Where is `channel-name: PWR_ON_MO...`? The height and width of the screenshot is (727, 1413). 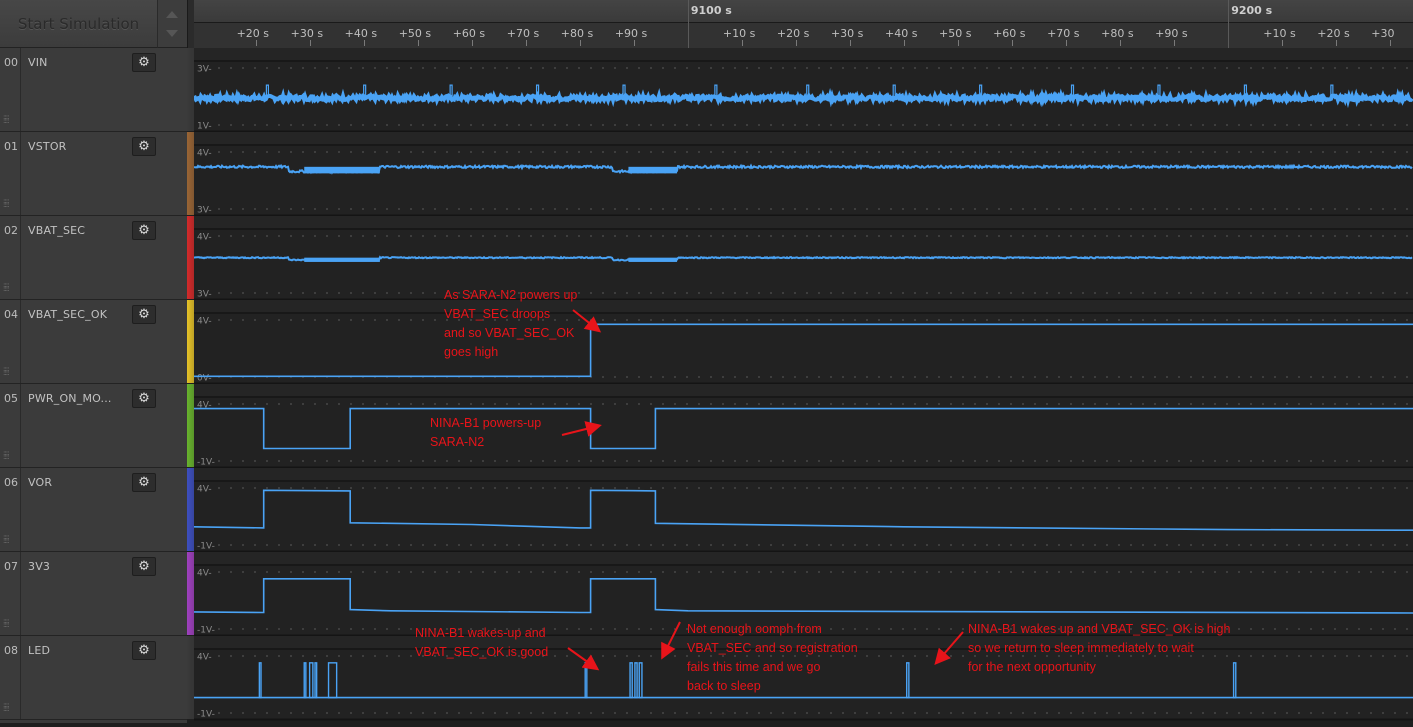 channel-name: PWR_ON_MO... is located at coordinates (70, 398).